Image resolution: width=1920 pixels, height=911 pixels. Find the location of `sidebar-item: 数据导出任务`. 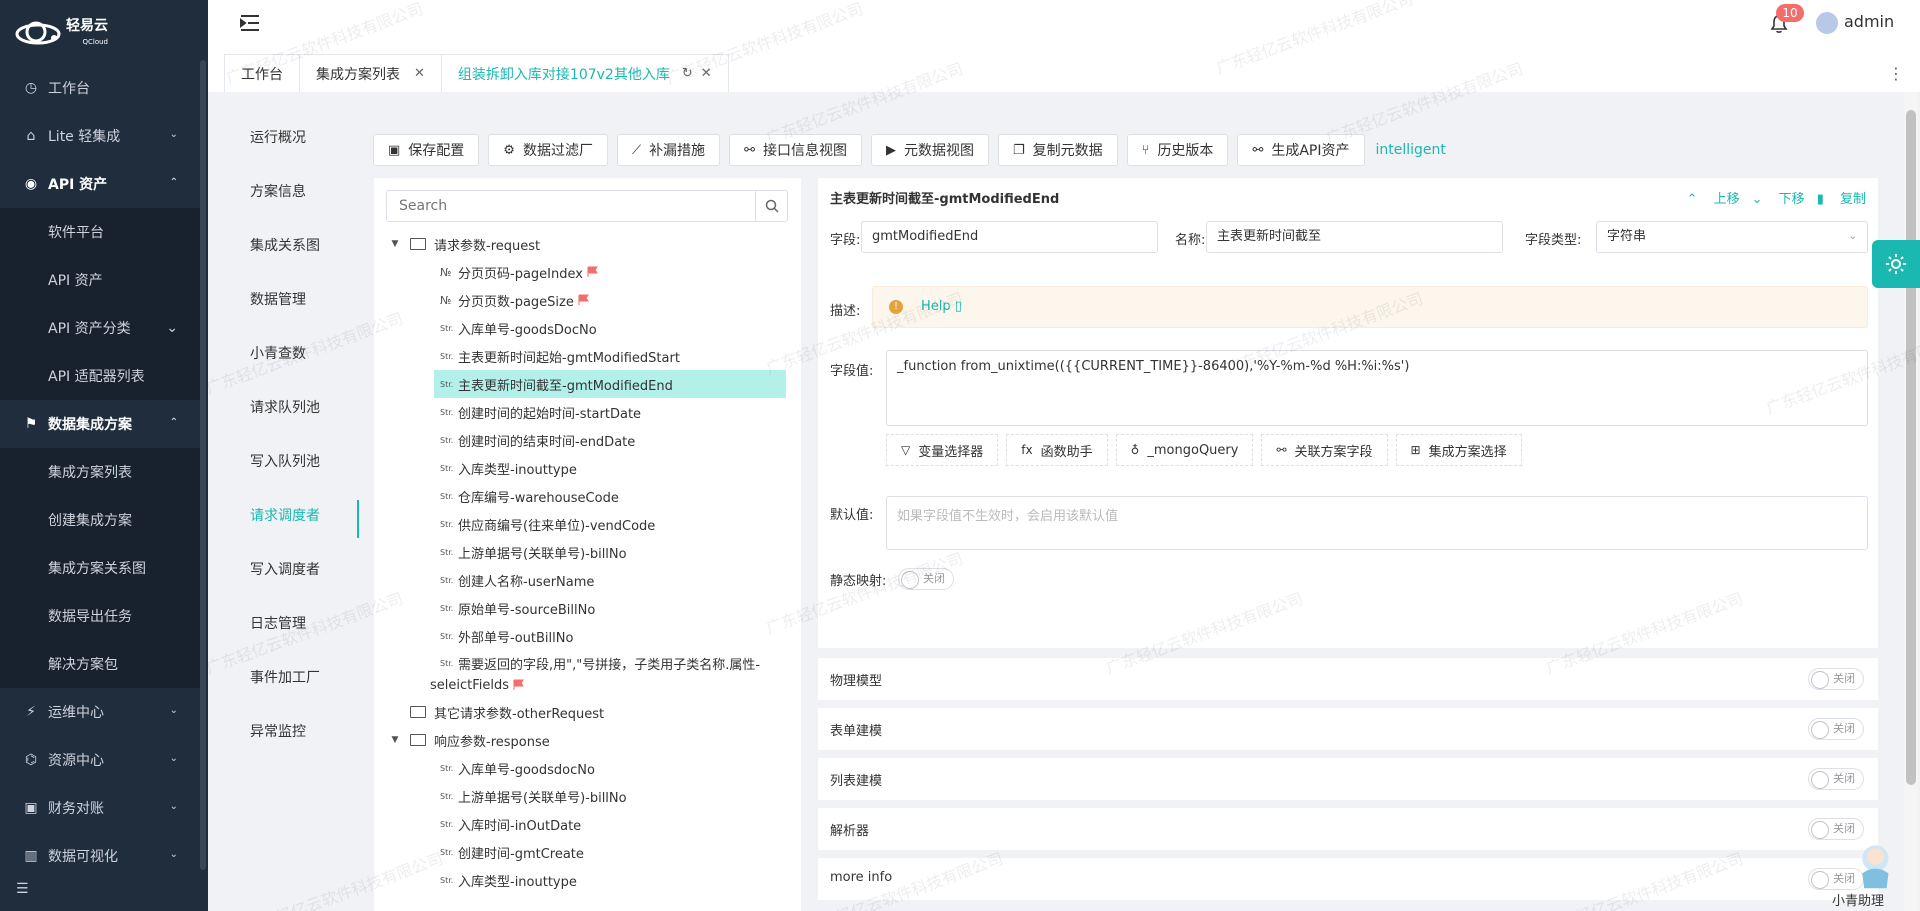

sidebar-item: 数据导出任务 is located at coordinates (100, 616).